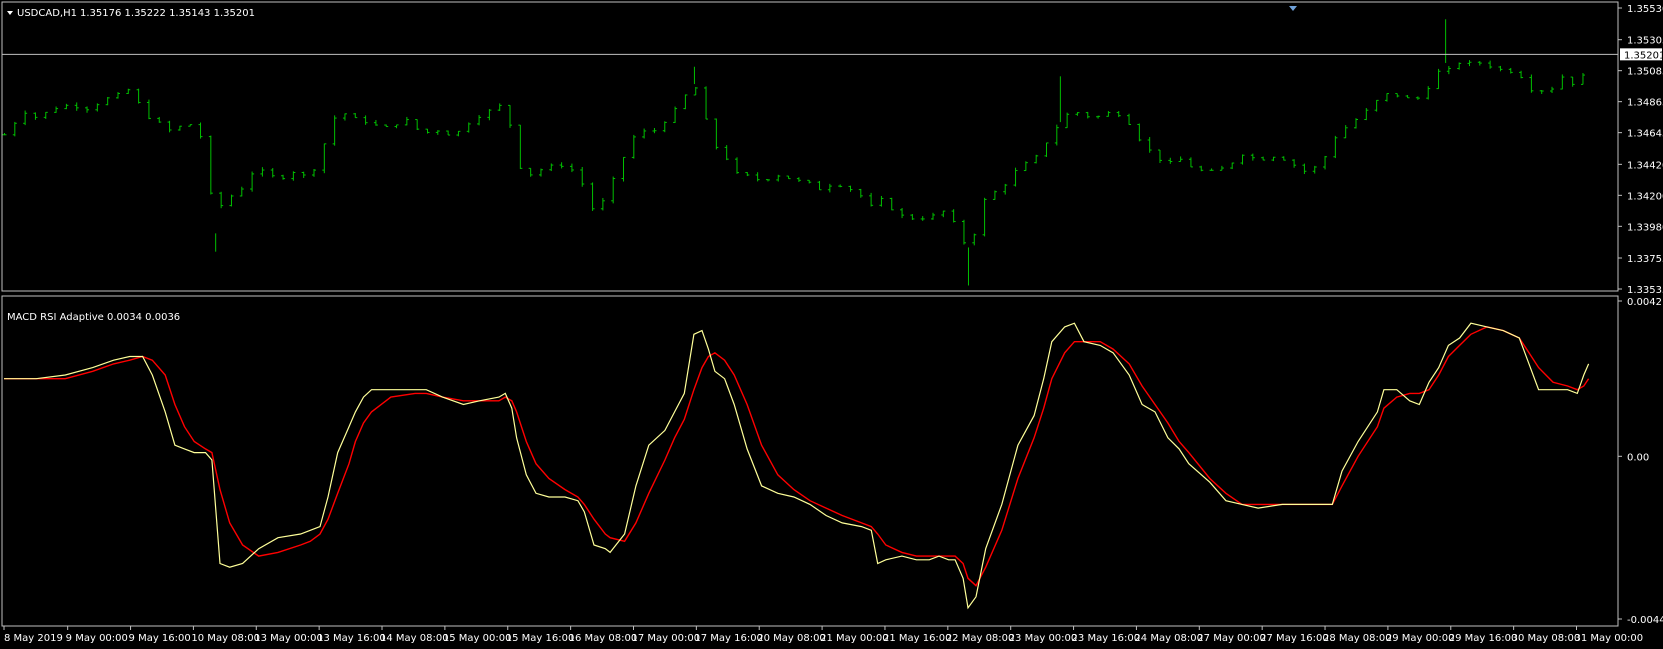  Describe the element at coordinates (1645, 103) in the screenshot. I see `price-axis-label: 1.34865` at that location.